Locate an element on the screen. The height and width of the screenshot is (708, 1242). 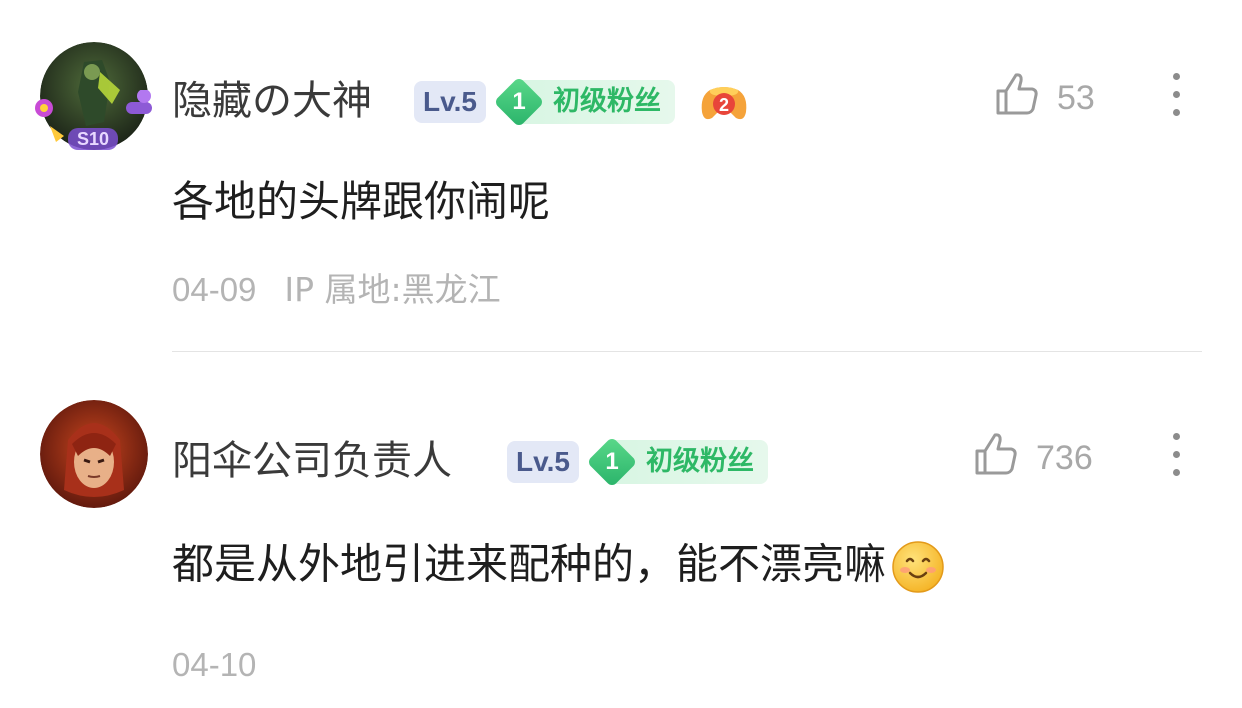
comment-text: 都是从外地引进来配种的，能不漂亮嘛 is located at coordinates (529, 564).